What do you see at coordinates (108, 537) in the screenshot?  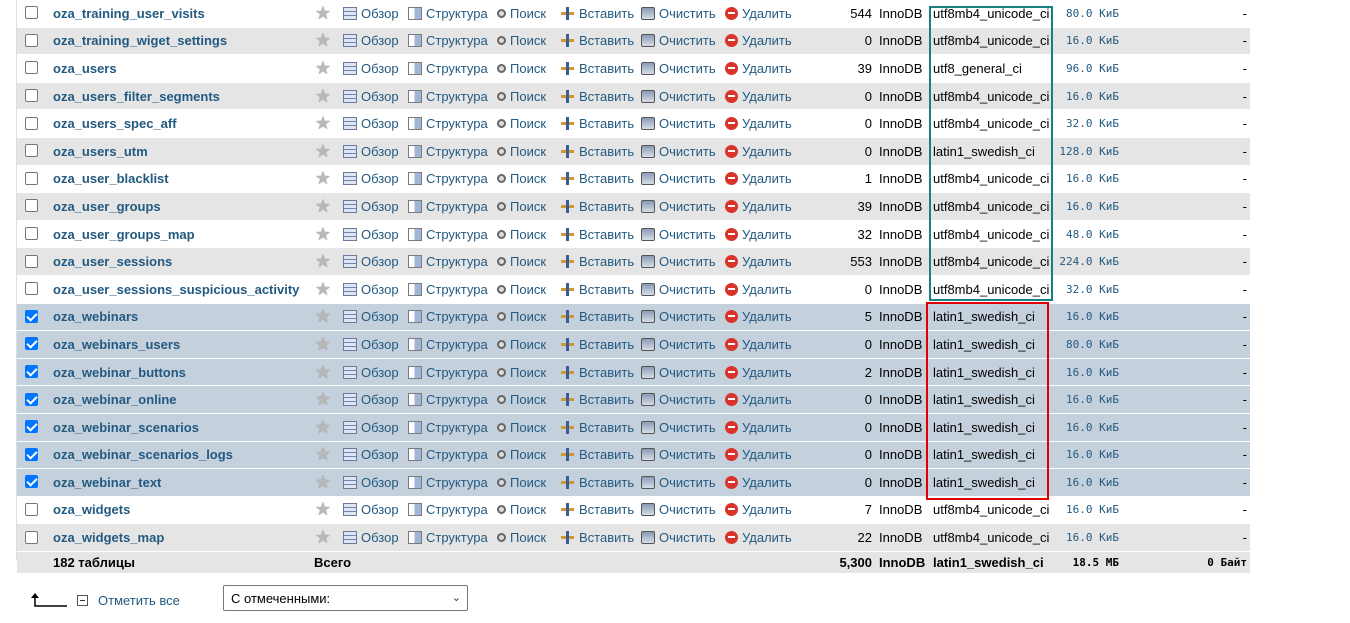 I see `table-name-link: oza_widgets_map` at bounding box center [108, 537].